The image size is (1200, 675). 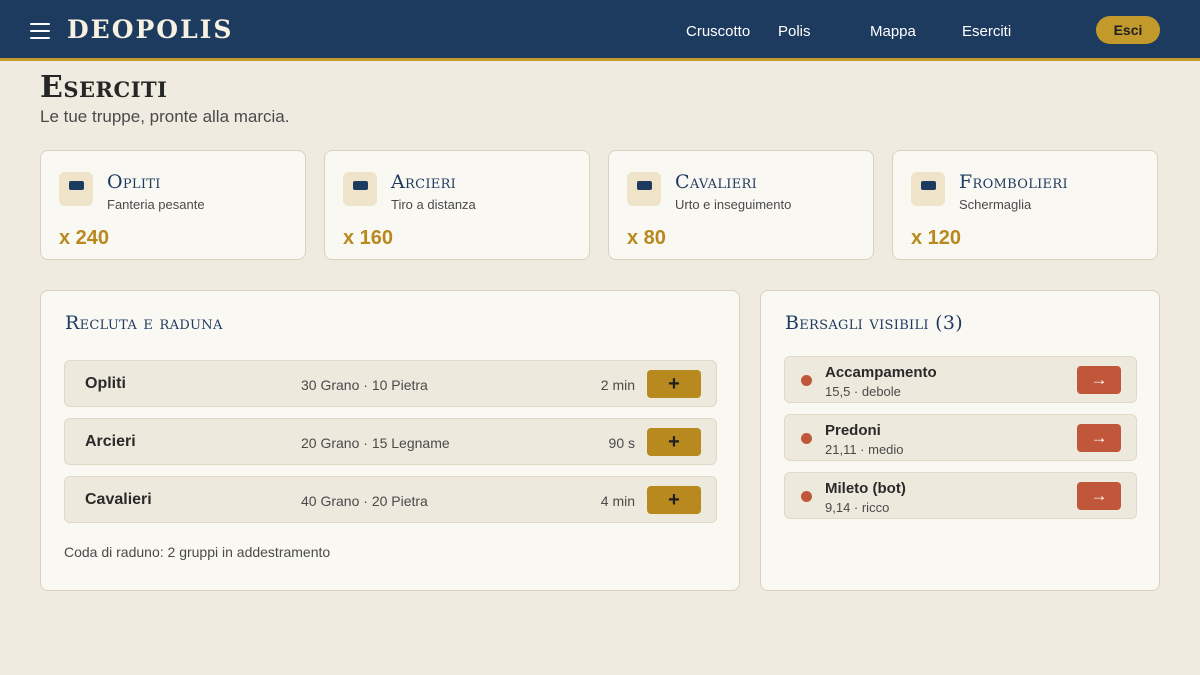 What do you see at coordinates (165, 116) in the screenshot?
I see `page-subtitle: Le tue truppe, pronte alla marcia.` at bounding box center [165, 116].